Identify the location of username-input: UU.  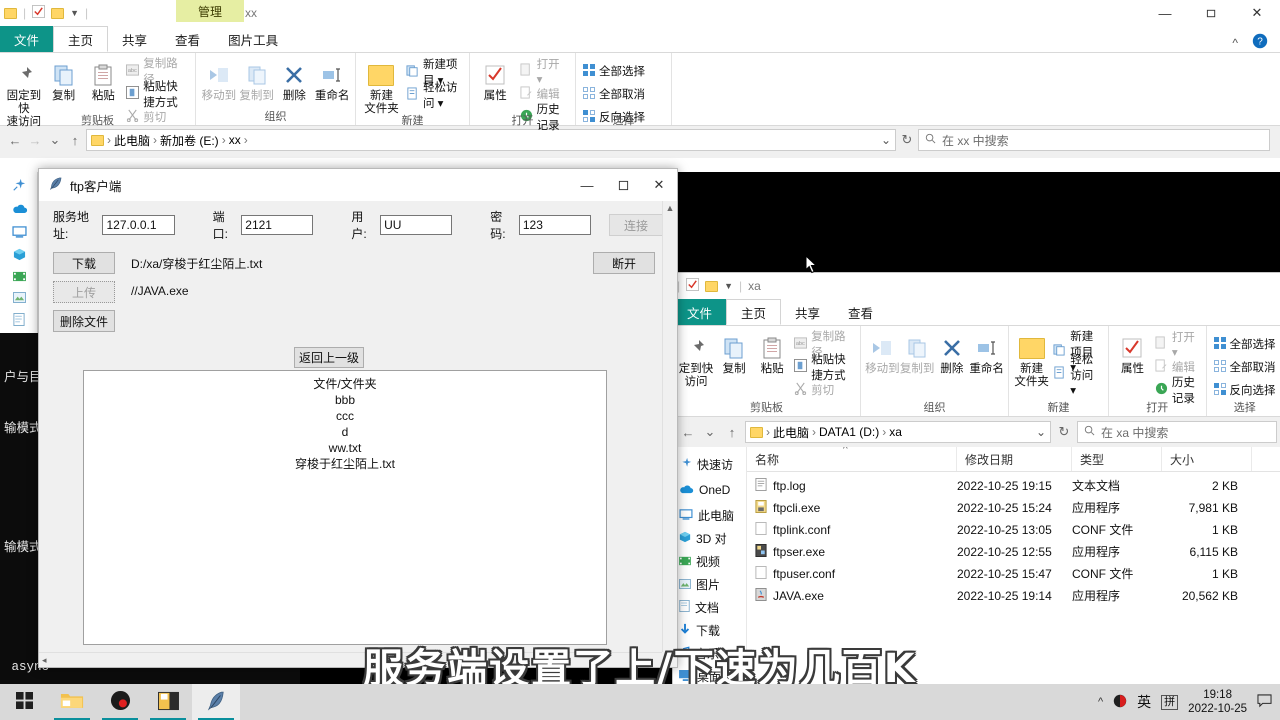
(416, 225).